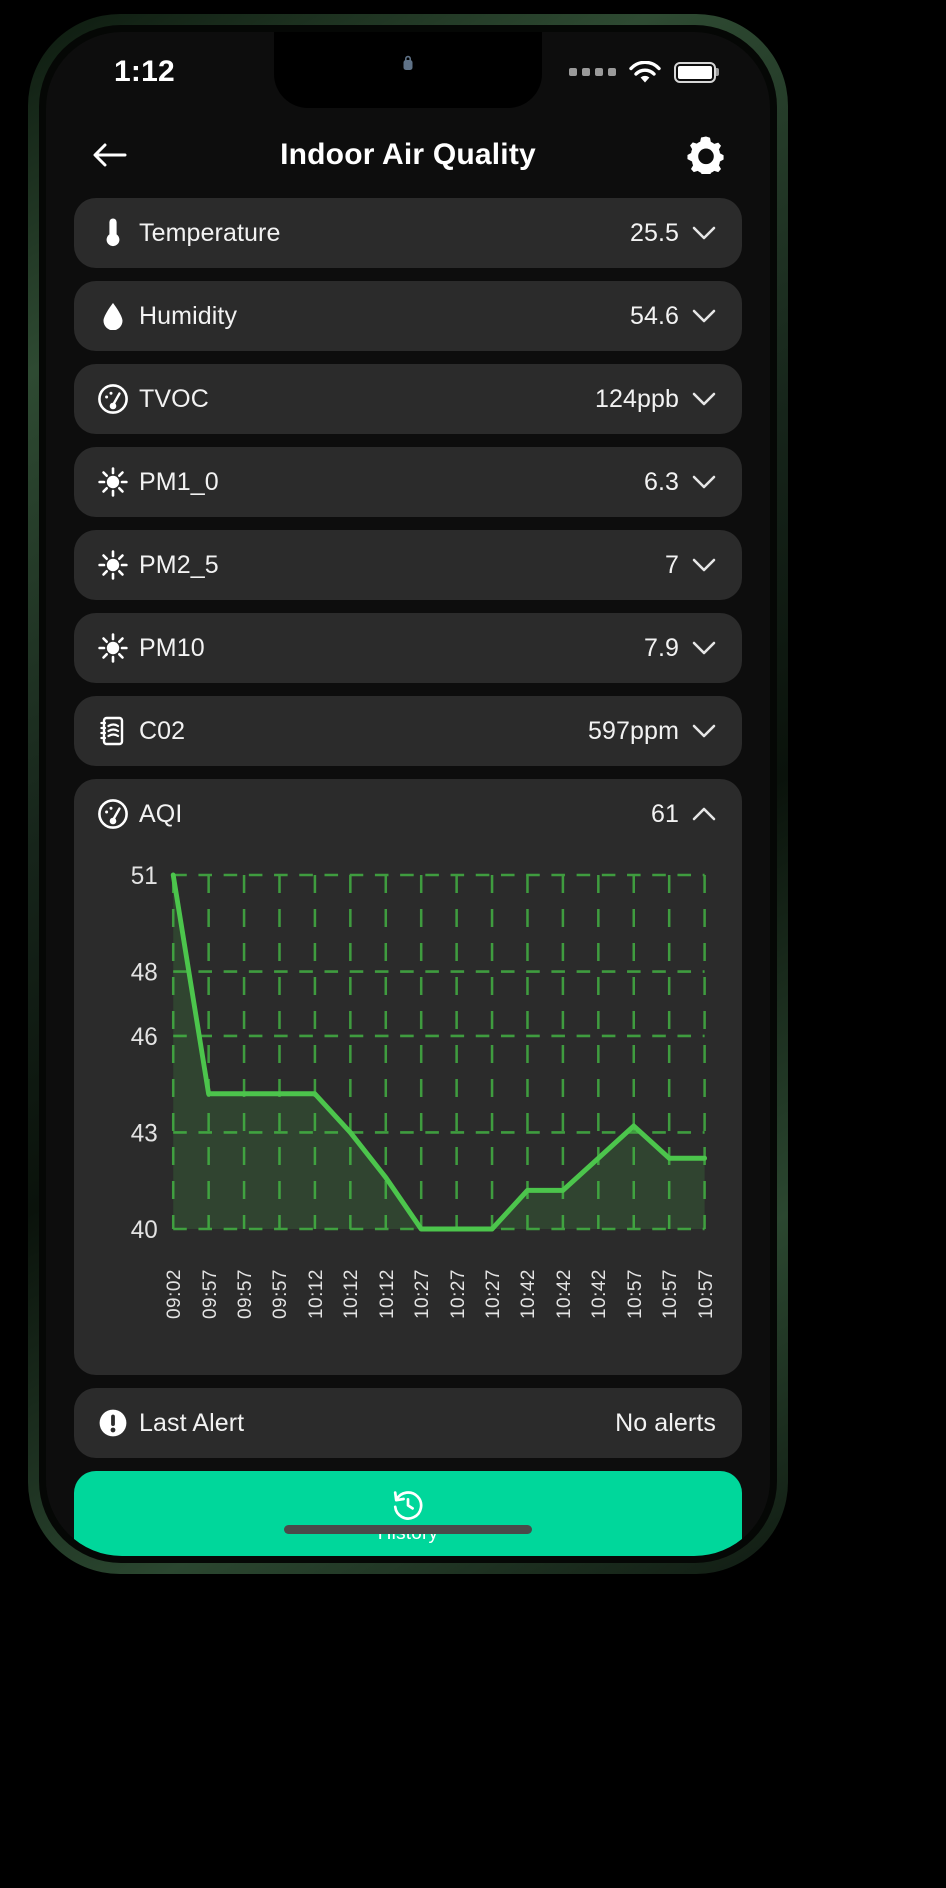 Image resolution: width=946 pixels, height=1888 pixels. Describe the element at coordinates (704, 814) in the screenshot. I see `chevron-up-icon` at that location.